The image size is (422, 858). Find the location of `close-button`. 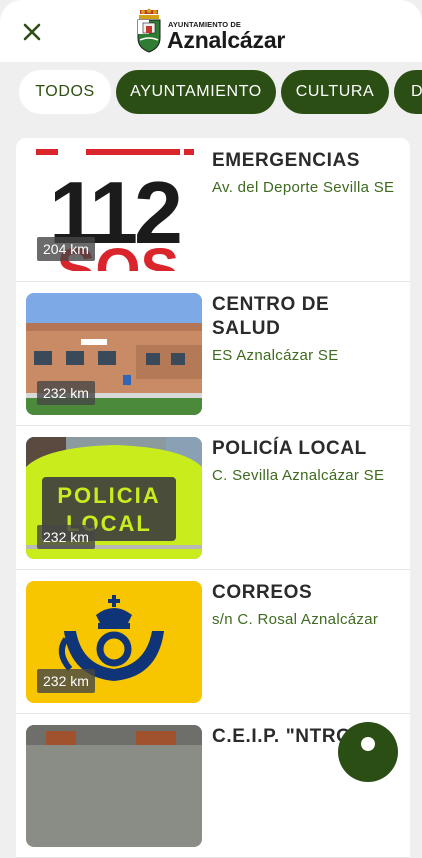

close-button is located at coordinates (32, 32).